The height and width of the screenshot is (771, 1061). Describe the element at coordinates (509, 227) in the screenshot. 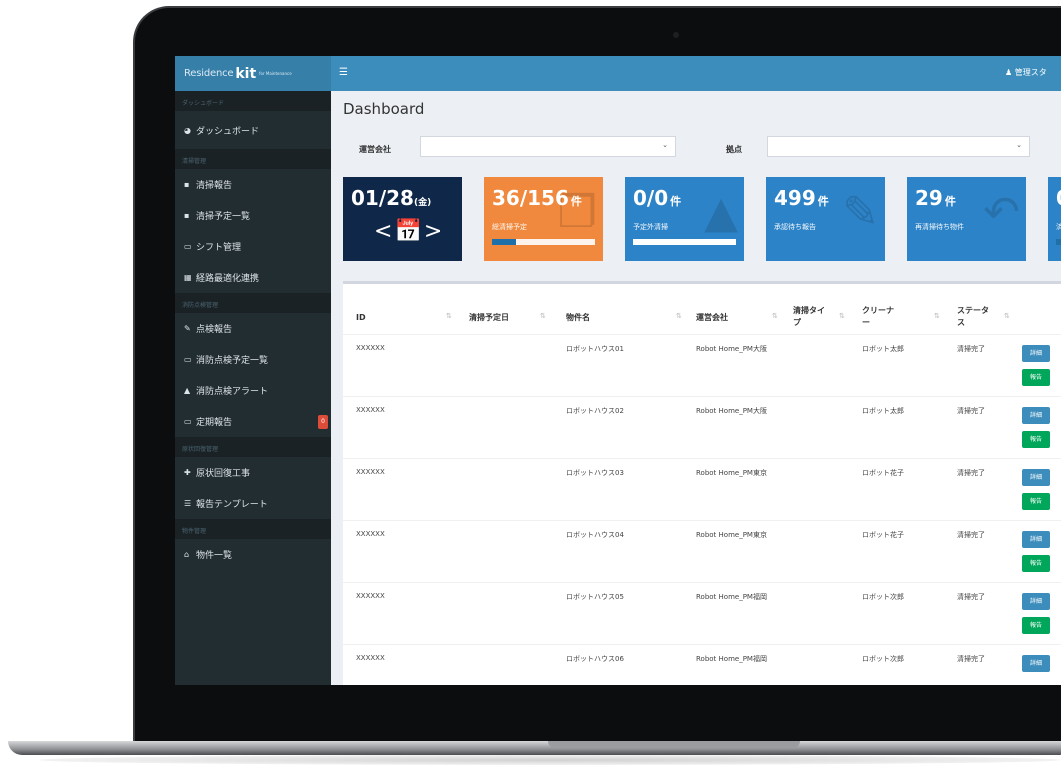

I see `stat-card-label: 総清掃予定` at that location.